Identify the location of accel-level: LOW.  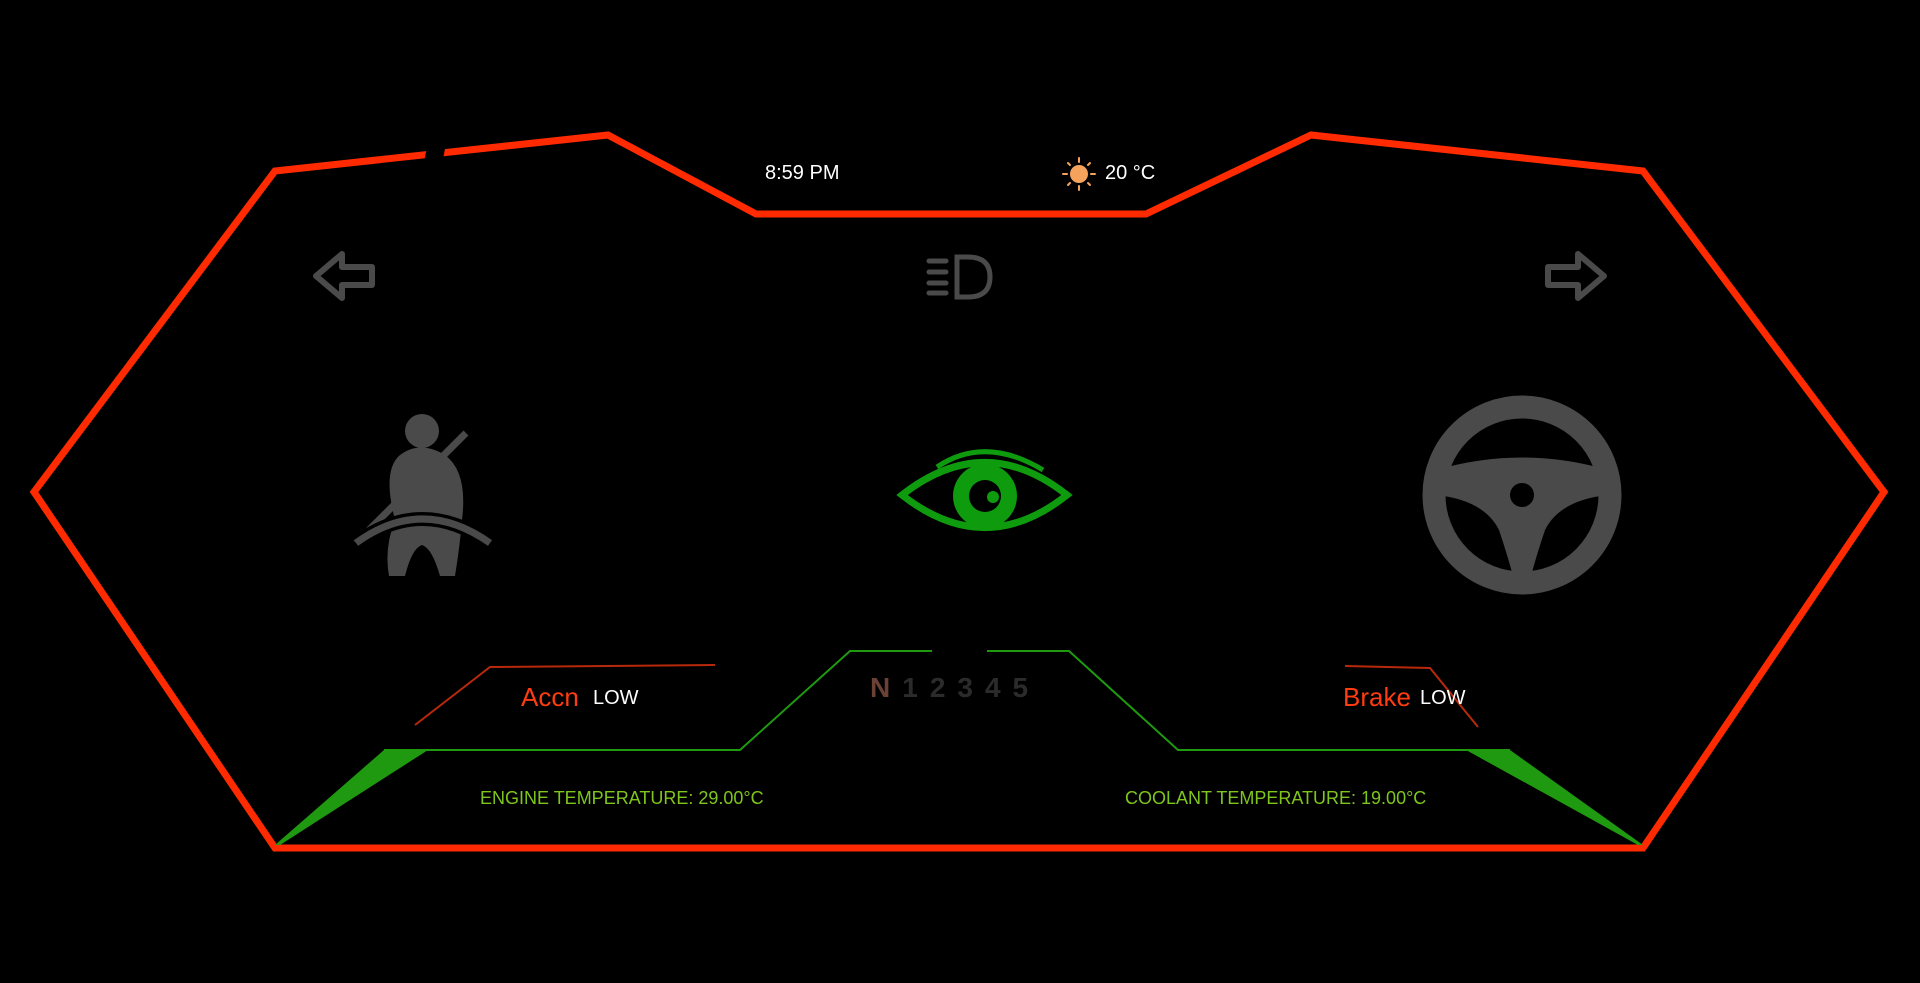
(616, 698).